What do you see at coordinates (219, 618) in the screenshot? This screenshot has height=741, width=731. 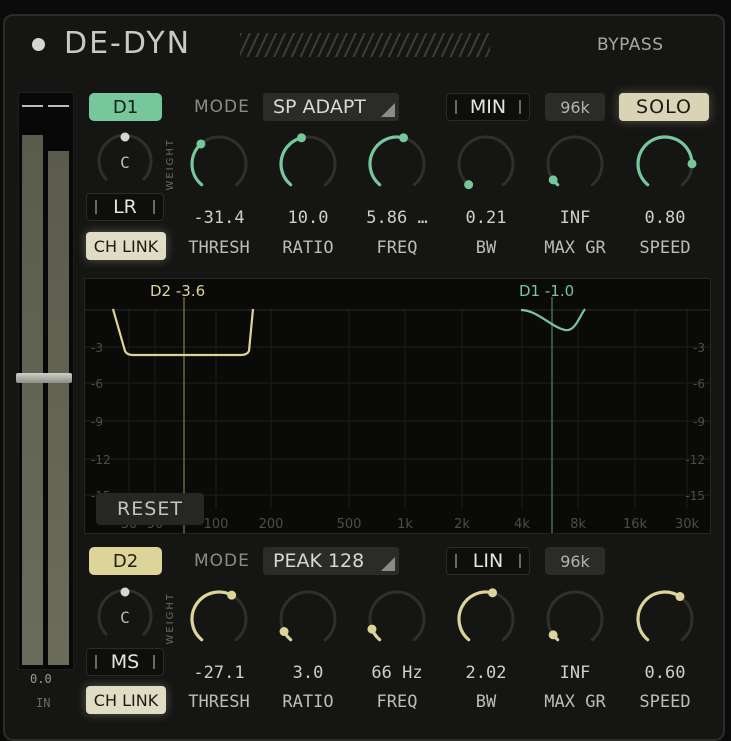 I see `band-2-thresh-knob` at bounding box center [219, 618].